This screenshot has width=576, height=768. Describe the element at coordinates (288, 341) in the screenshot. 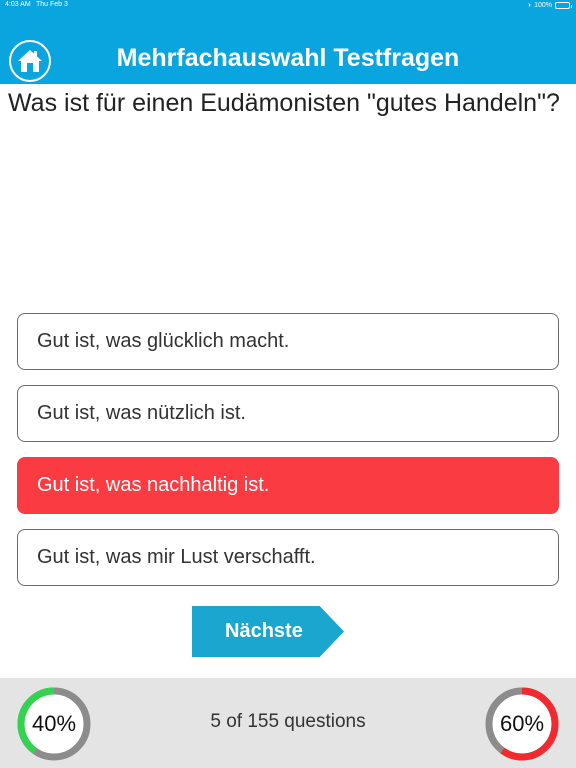

I see `answer-option-1: Gut ist, was glücklich macht.` at that location.